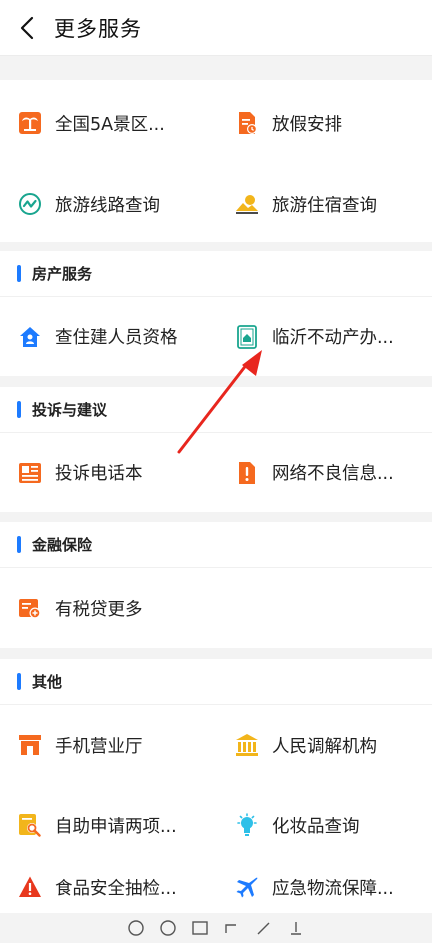  Describe the element at coordinates (247, 745) in the screenshot. I see `institution-icon` at that location.